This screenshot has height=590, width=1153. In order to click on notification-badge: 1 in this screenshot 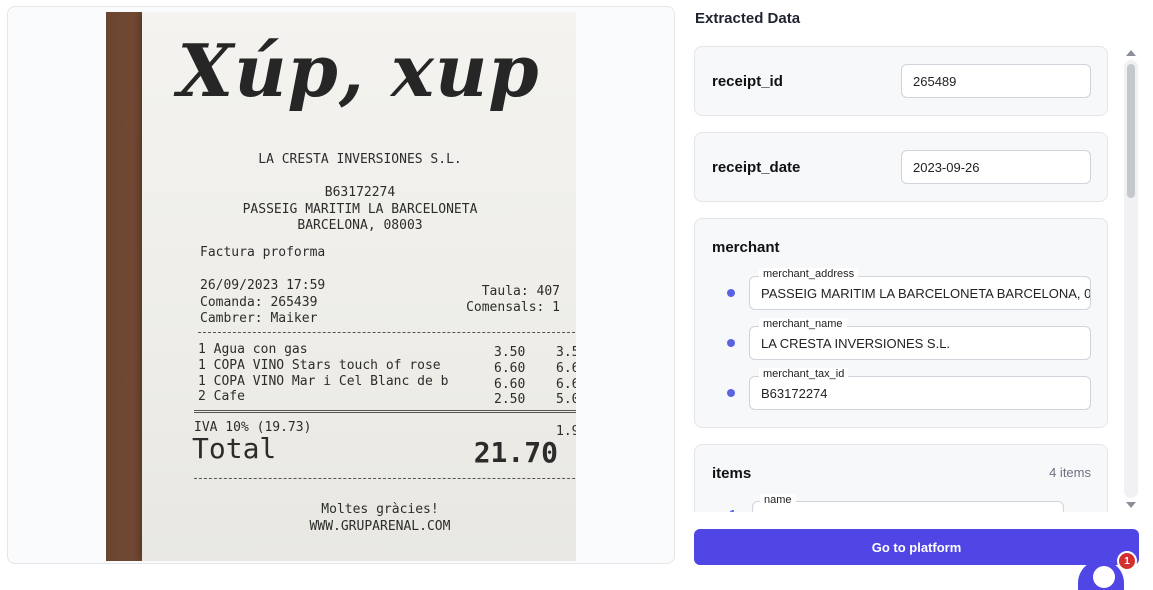, I will do `click(1127, 561)`.